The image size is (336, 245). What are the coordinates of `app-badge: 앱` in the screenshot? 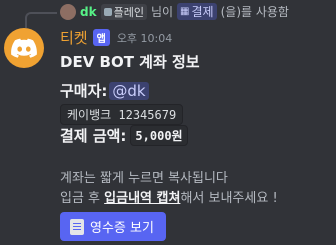 It's located at (101, 37).